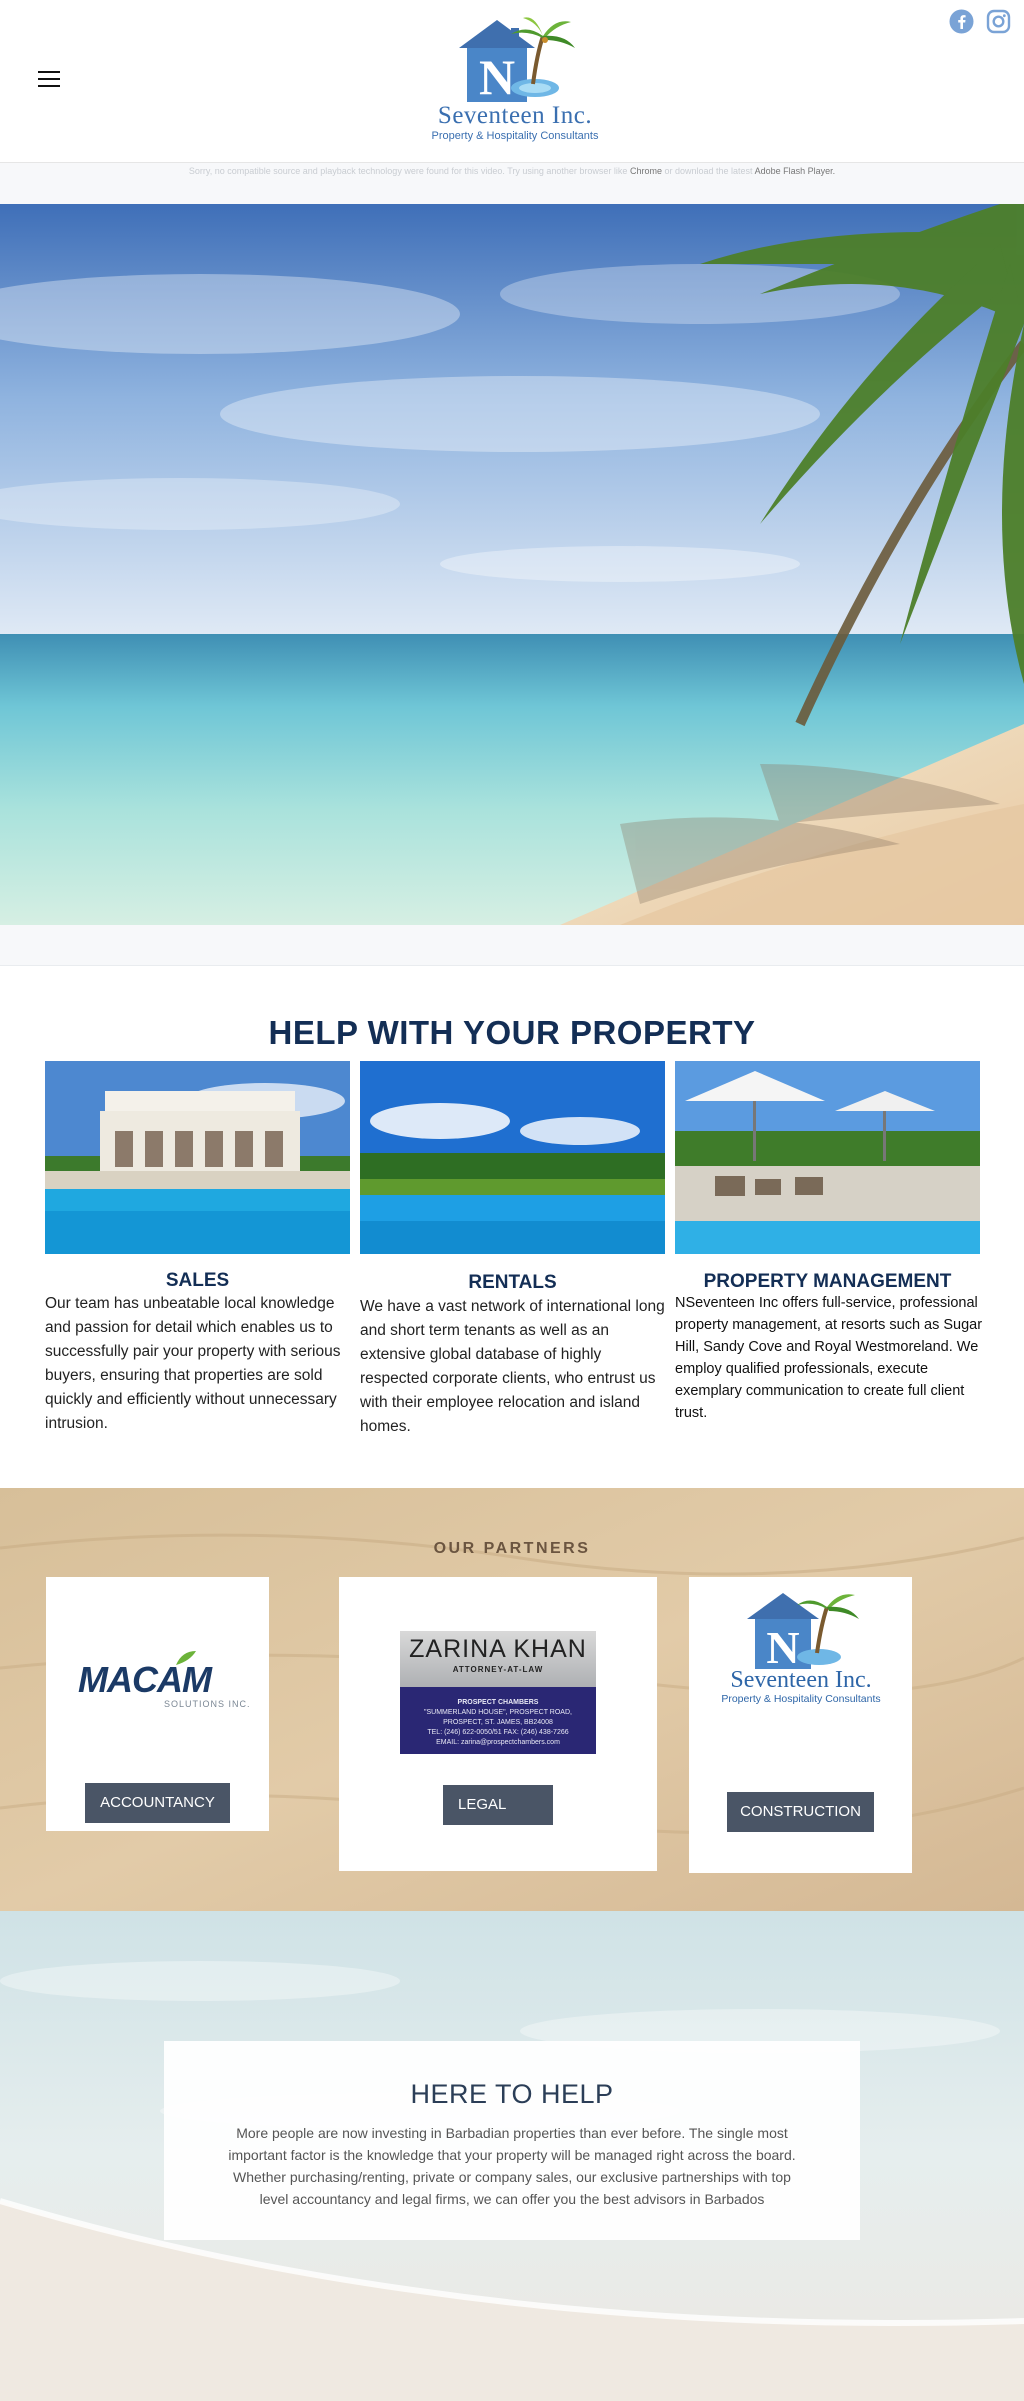 The image size is (1024, 2401). What do you see at coordinates (795, 171) in the screenshot?
I see `adobe-flash-link: Adobe Flash Player.` at bounding box center [795, 171].